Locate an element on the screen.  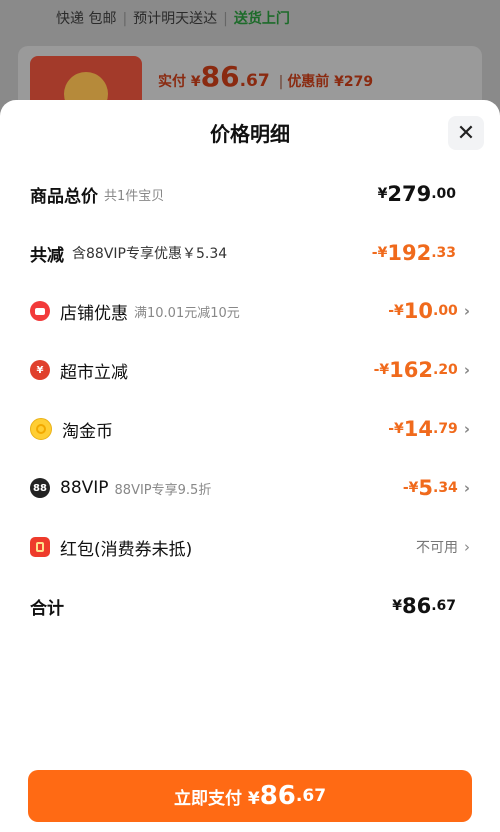
goods-total-count: 共1件宝贝 is located at coordinates (134, 196).